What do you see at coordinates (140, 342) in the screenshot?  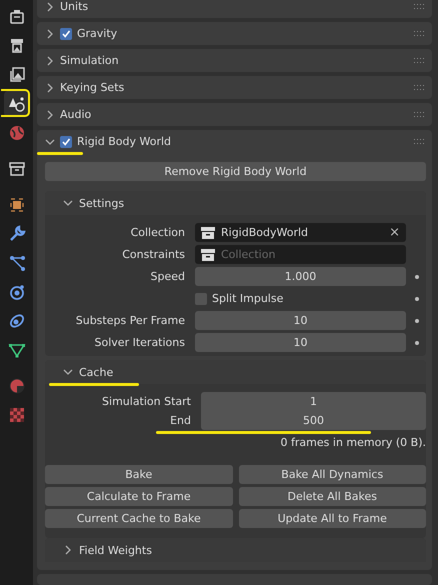 I see `property-label: Solver Iterations` at bounding box center [140, 342].